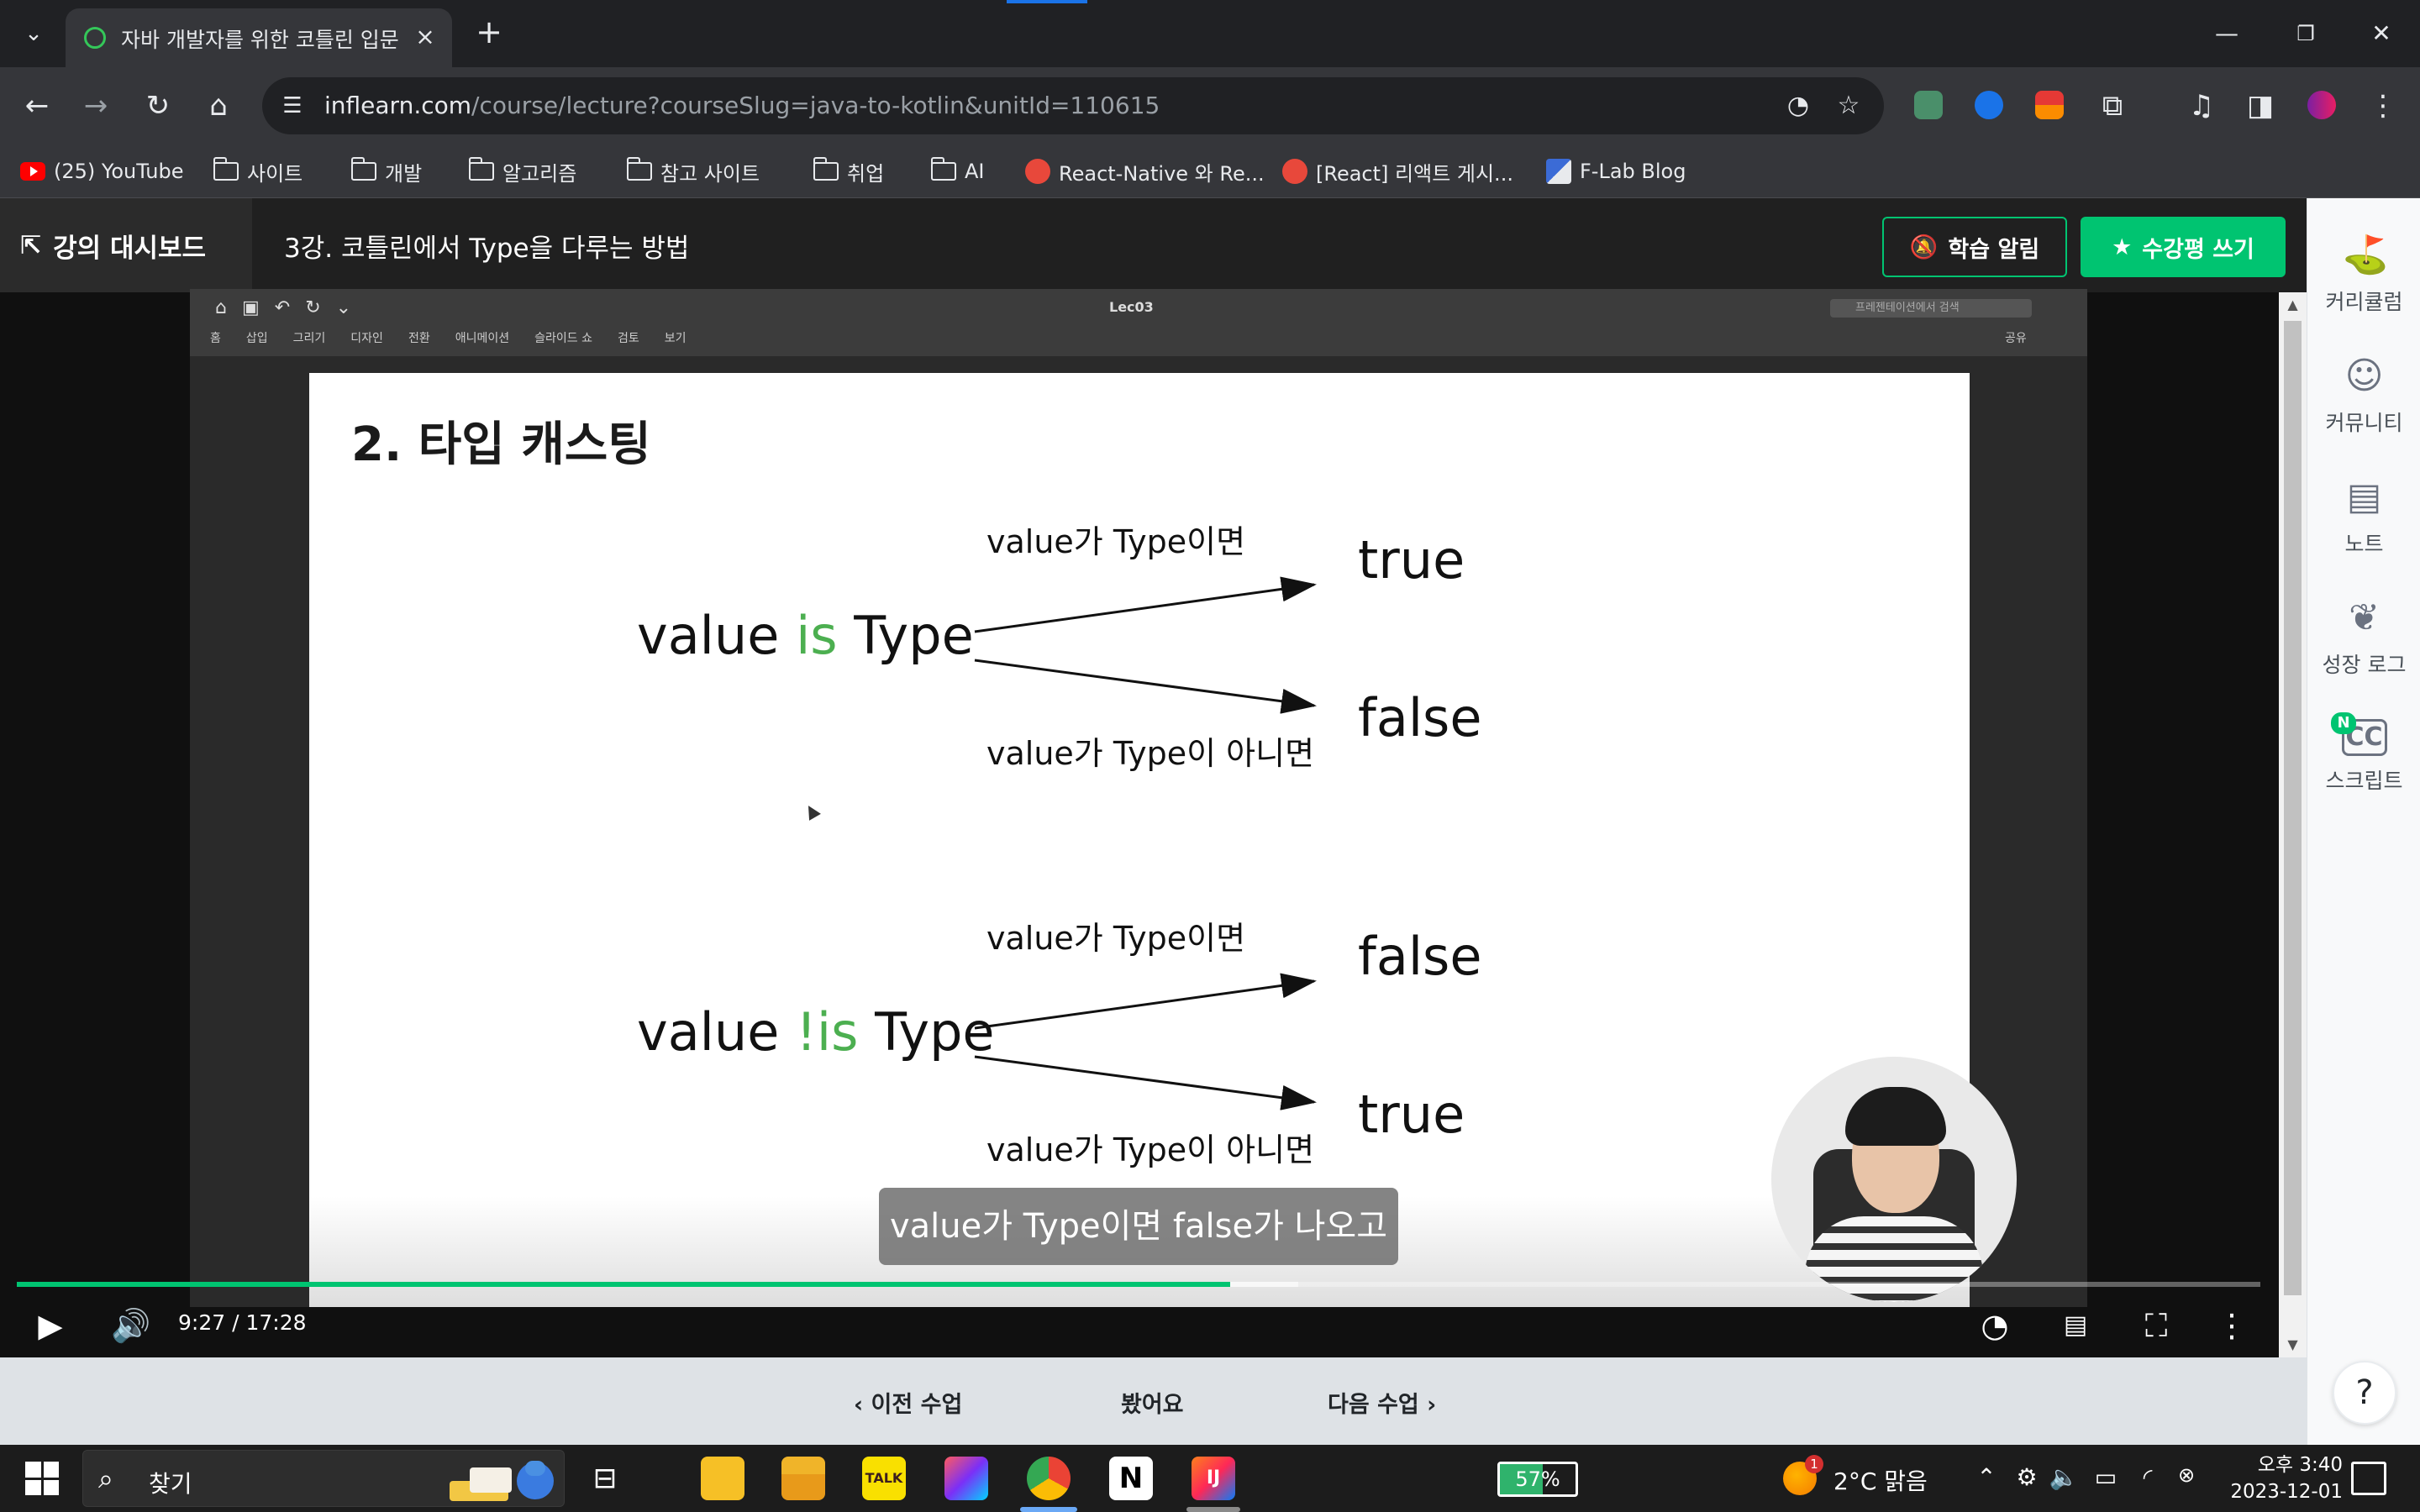 This screenshot has height=1512, width=2420. What do you see at coordinates (102, 171) in the screenshot?
I see `bookmark-youtube: (25) YouTube` at bounding box center [102, 171].